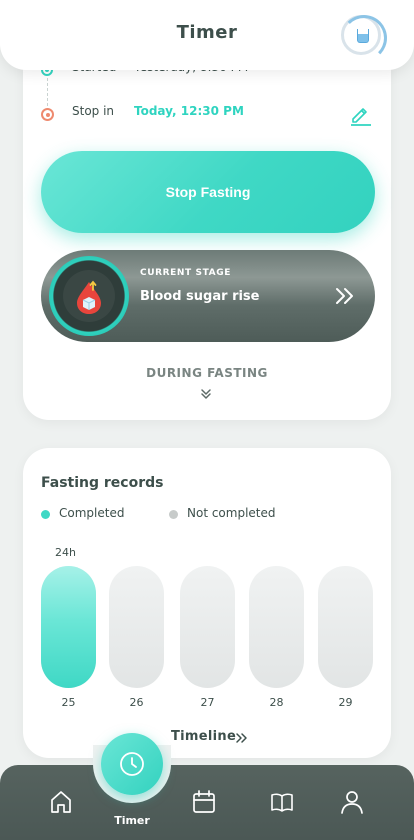  Describe the element at coordinates (65, 552) in the screenshot. I see `y-axis-label: 24h` at that location.